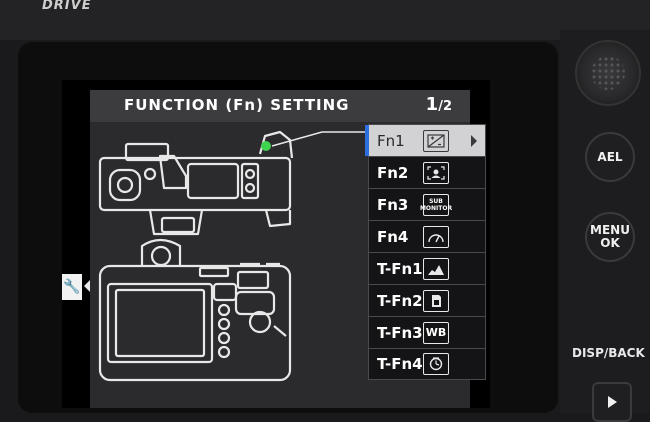 The height and width of the screenshot is (422, 650). I want to click on page-title: FUNCTION (Fn) SETTING, so click(237, 105).